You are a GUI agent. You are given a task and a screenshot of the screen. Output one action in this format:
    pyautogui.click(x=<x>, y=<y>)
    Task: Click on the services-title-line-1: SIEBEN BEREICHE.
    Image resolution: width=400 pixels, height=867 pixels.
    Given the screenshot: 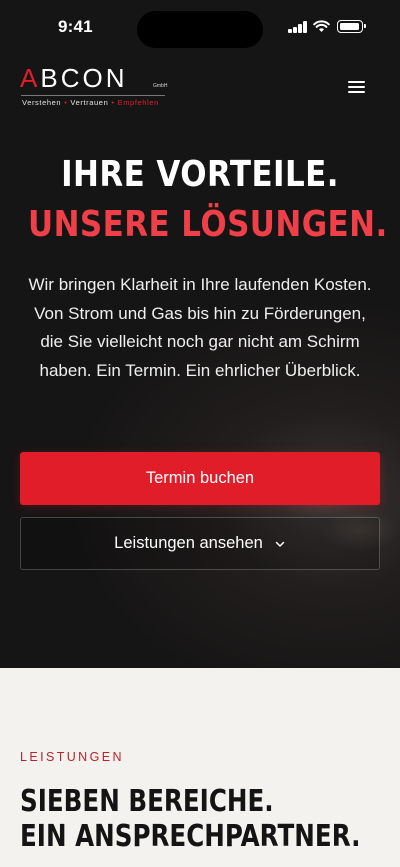 What is the action you would take?
    pyautogui.click(x=147, y=801)
    